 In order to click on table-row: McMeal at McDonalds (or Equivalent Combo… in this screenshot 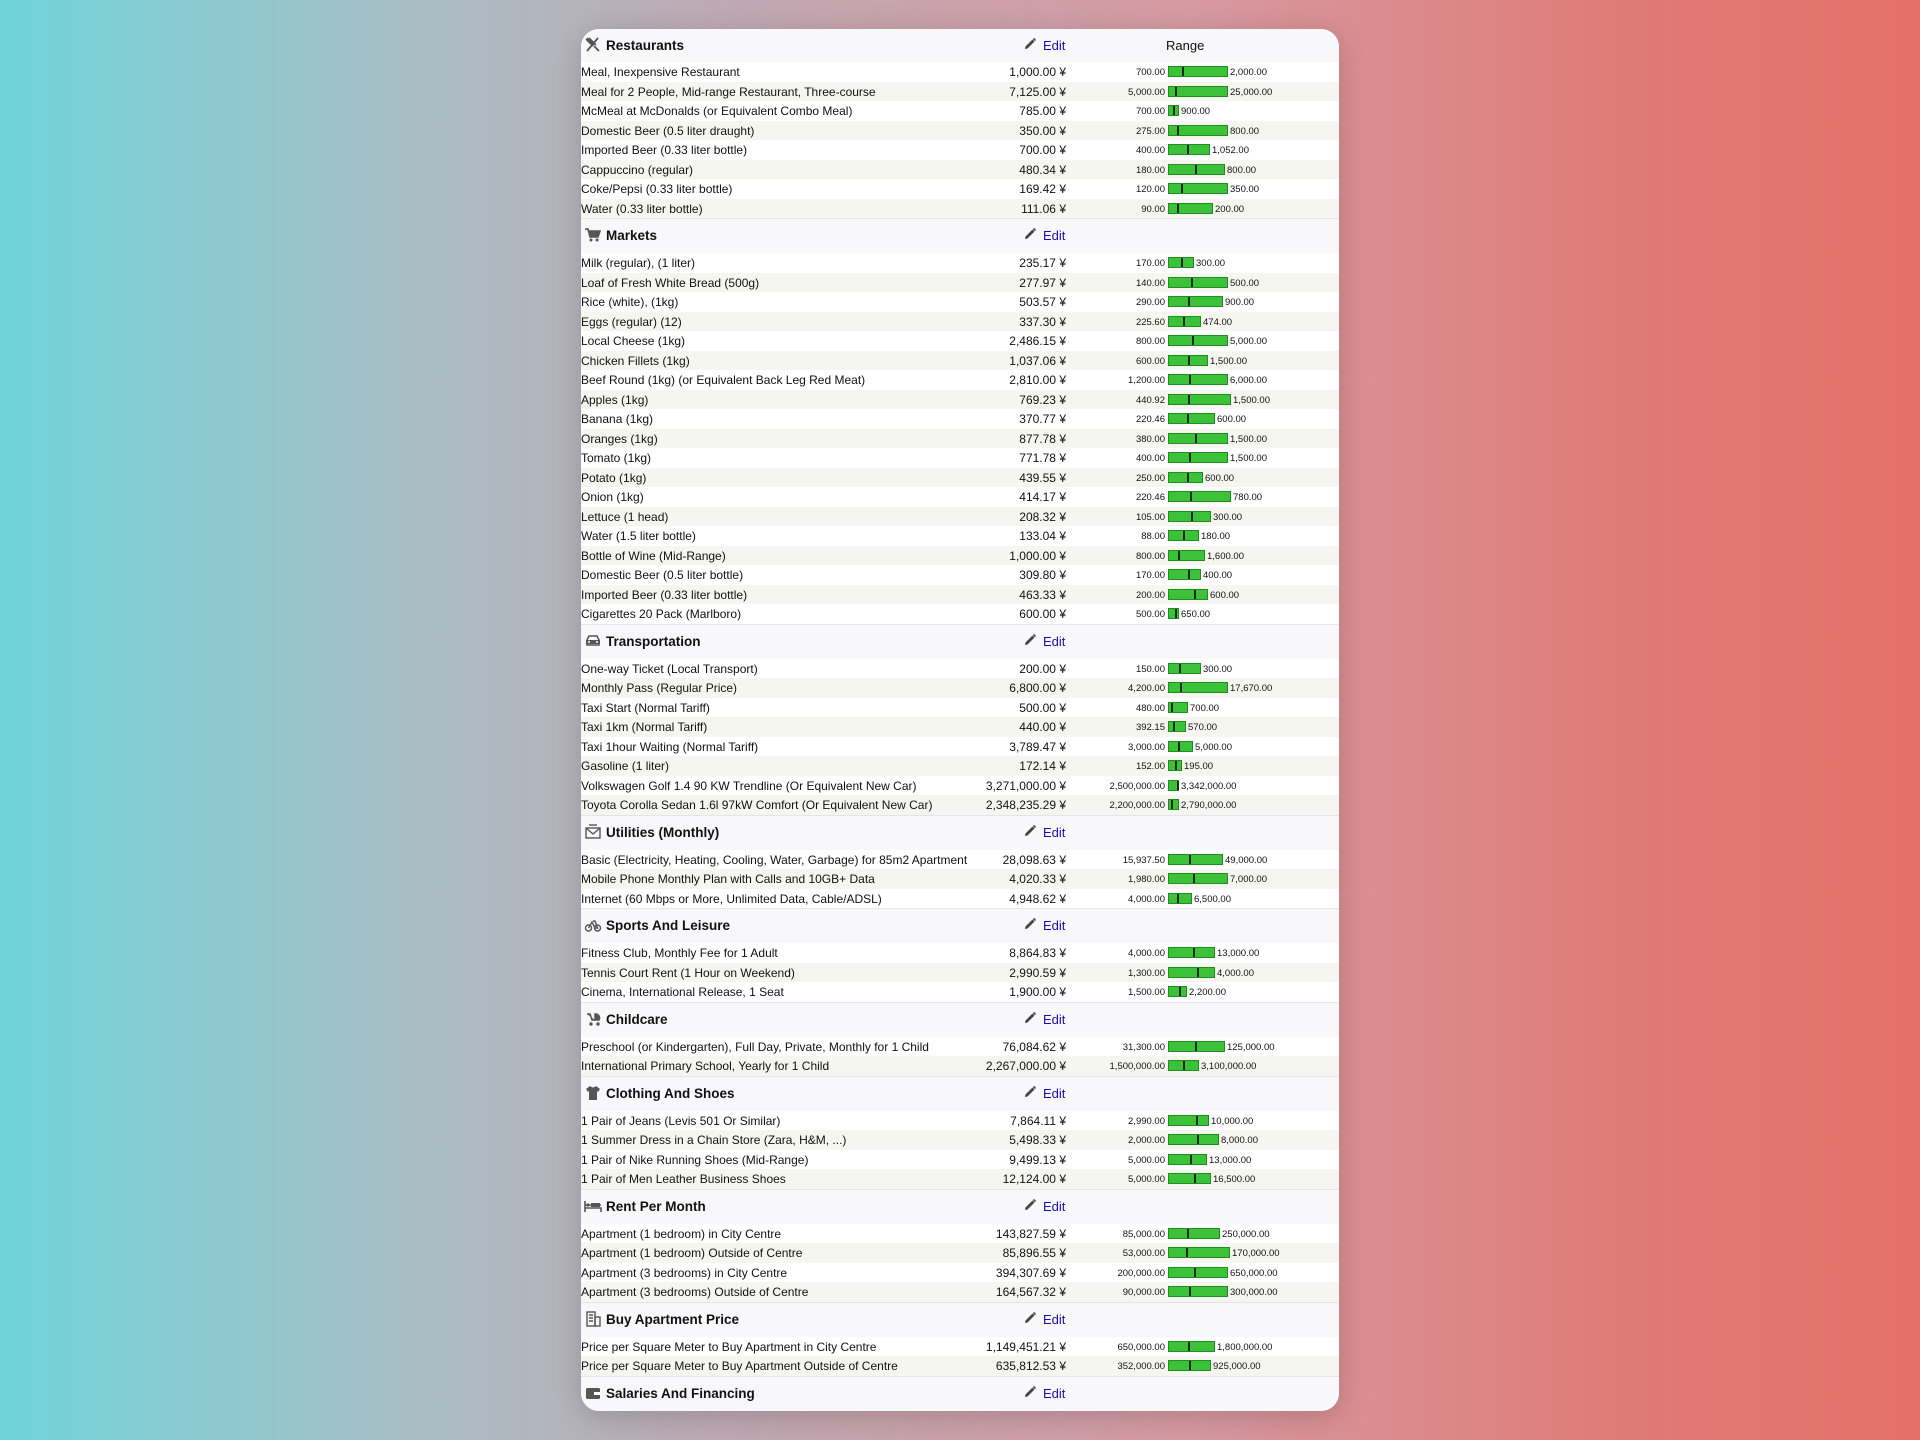, I will do `click(960, 111)`.